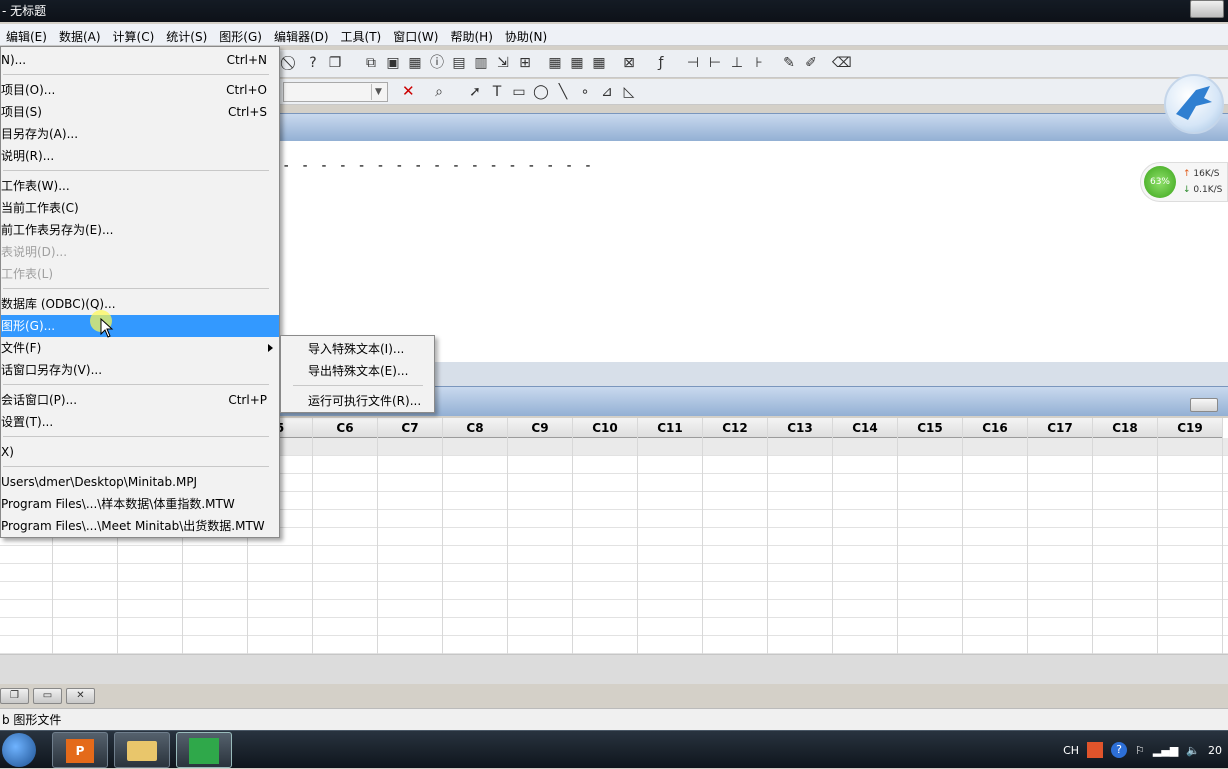  What do you see at coordinates (1193, 750) in the screenshot?
I see `volume-icon: 🔈` at bounding box center [1193, 750].